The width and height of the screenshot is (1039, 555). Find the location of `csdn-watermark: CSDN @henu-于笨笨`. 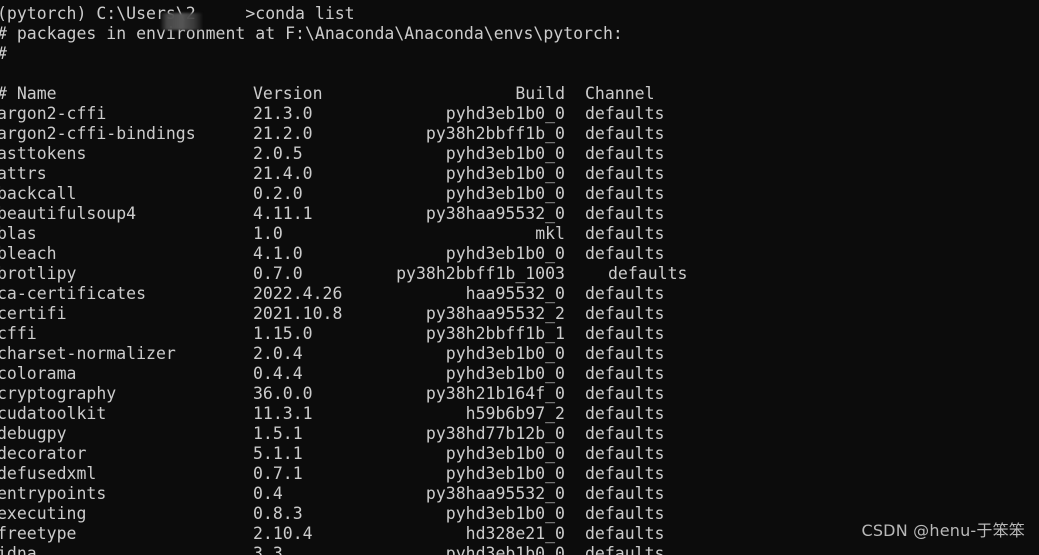

csdn-watermark: CSDN @henu-于笨笨 is located at coordinates (943, 530).